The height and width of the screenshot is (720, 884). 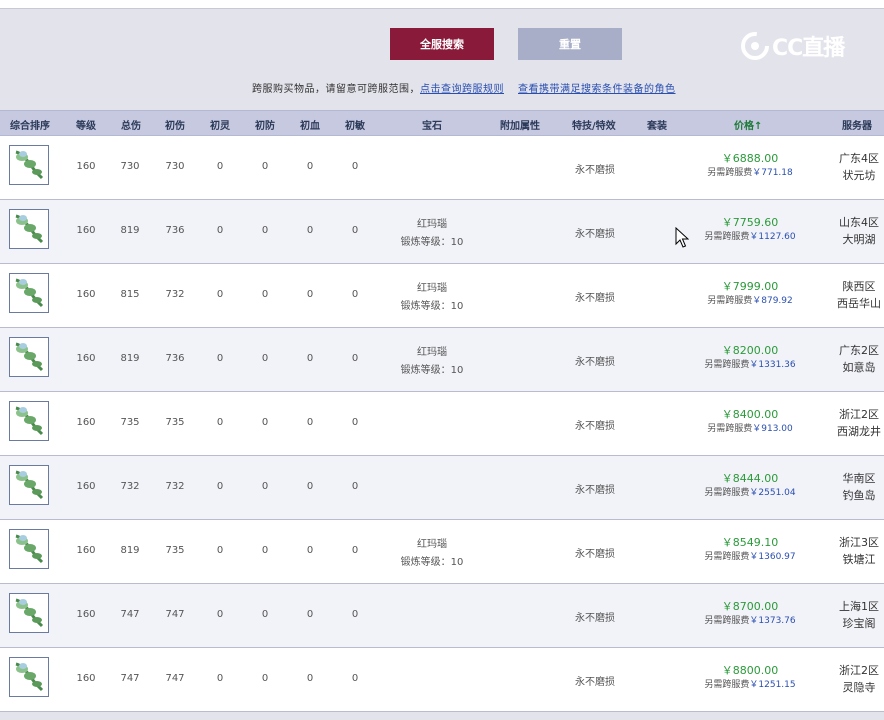 I want to click on server-region: 陕西区, so click(x=859, y=286).